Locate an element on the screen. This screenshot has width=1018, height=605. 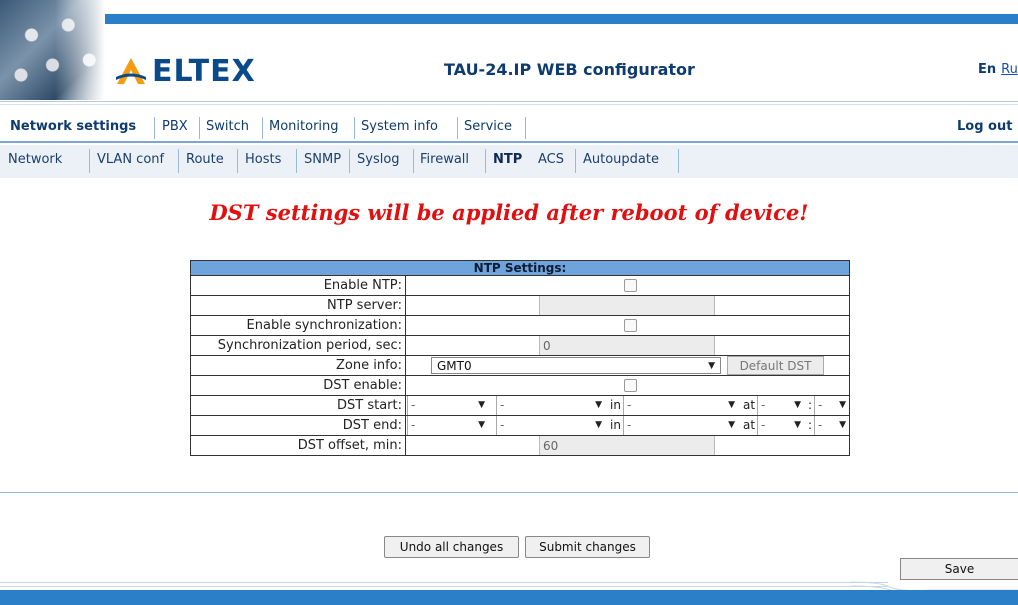
row-dst-offset: DST offset, min: 60 is located at coordinates (520, 445).